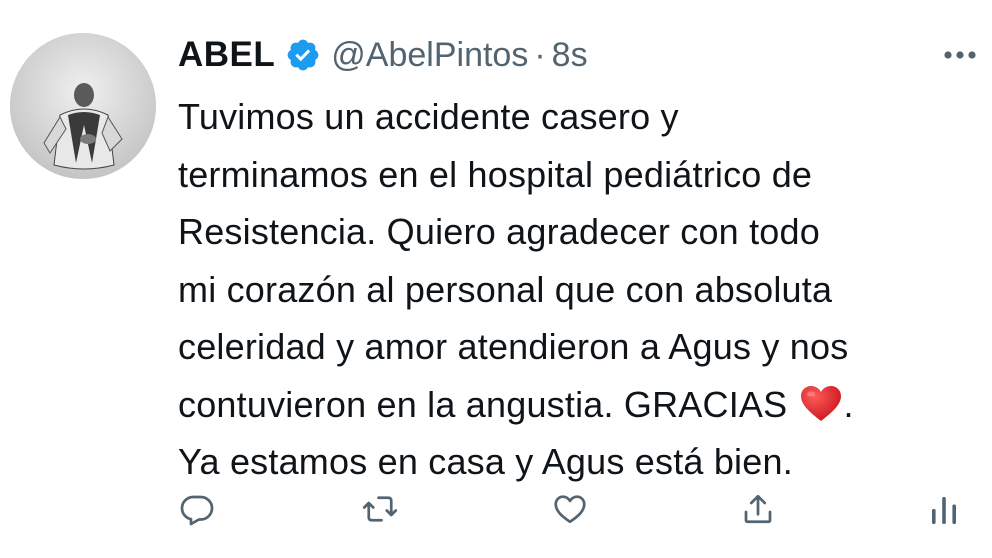 This screenshot has width=992, height=558. I want to click on display-name: ABEL, so click(226, 55).